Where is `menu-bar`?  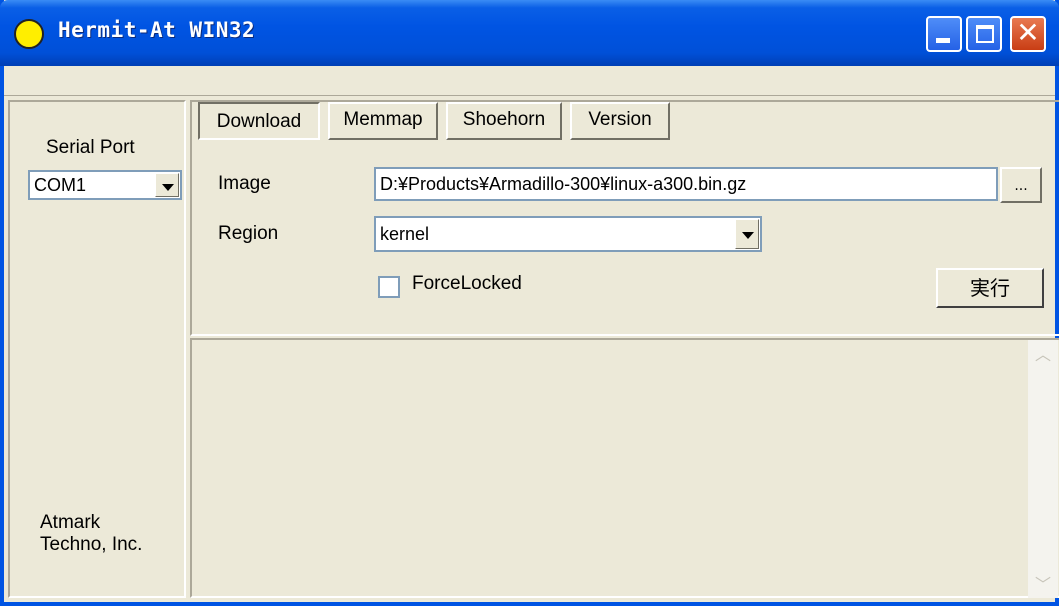
menu-bar is located at coordinates (529, 81).